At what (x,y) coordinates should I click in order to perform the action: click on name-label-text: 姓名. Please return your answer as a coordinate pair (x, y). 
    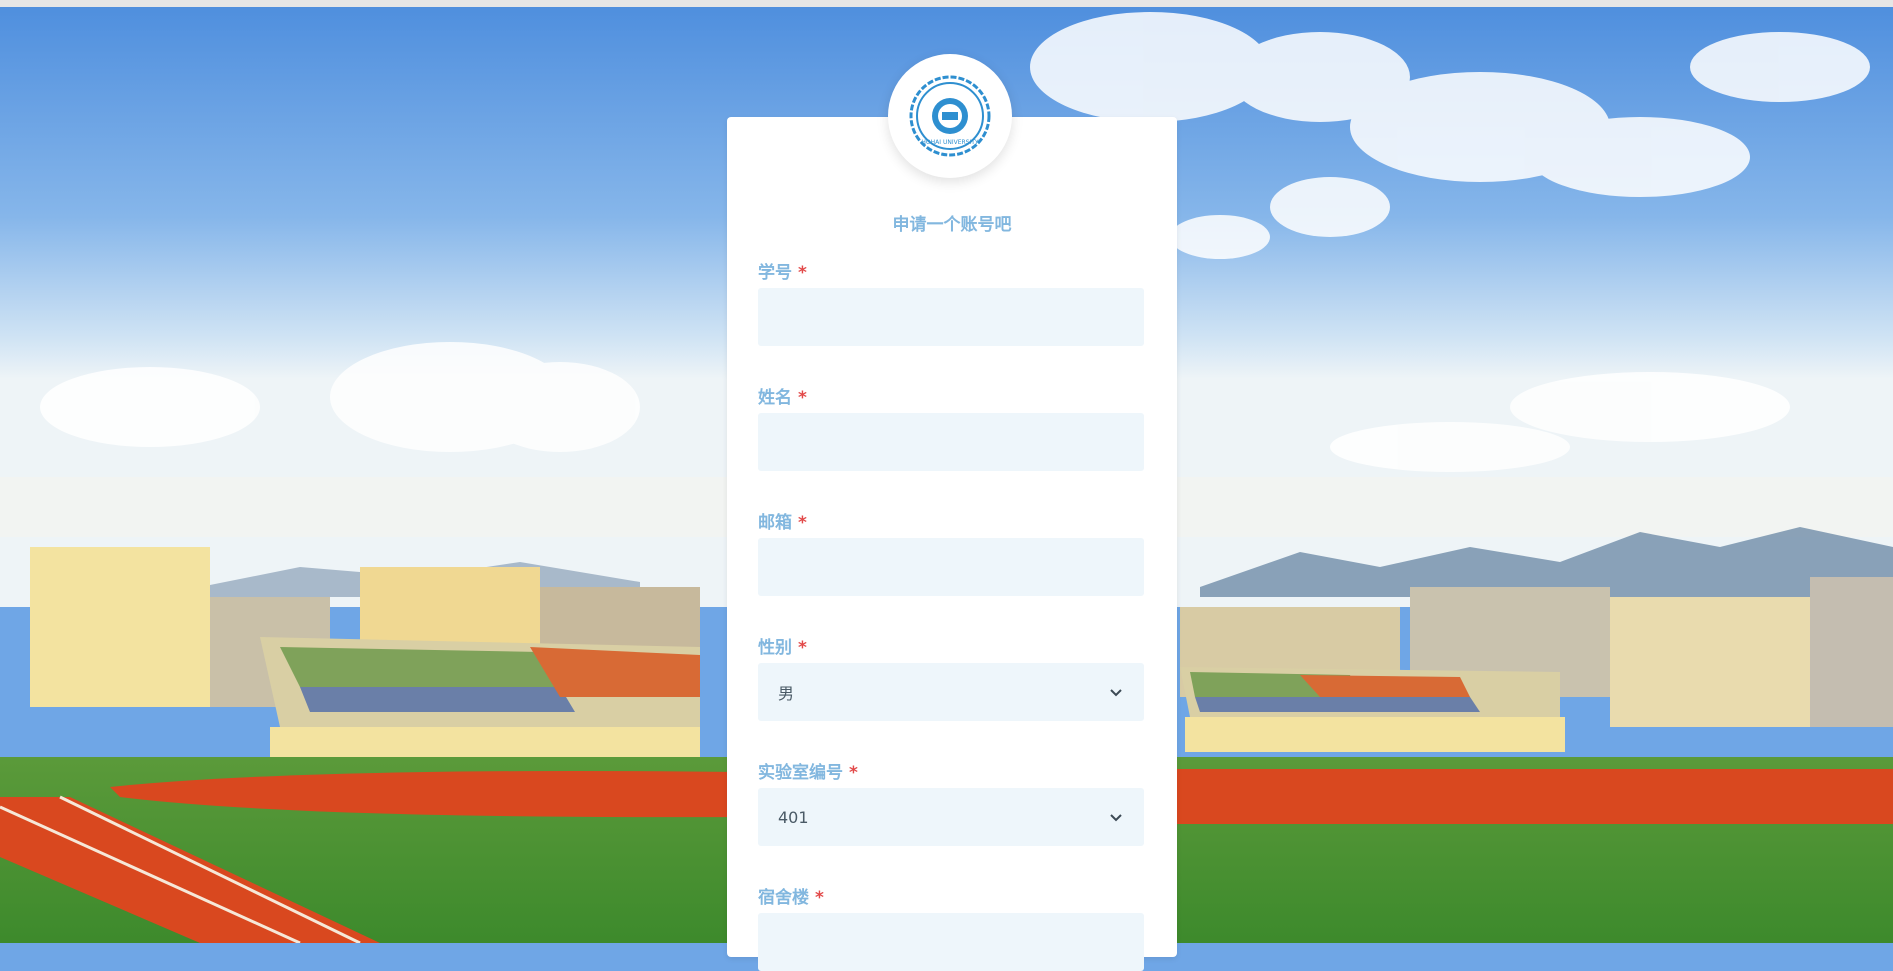
    Looking at the image, I should click on (775, 398).